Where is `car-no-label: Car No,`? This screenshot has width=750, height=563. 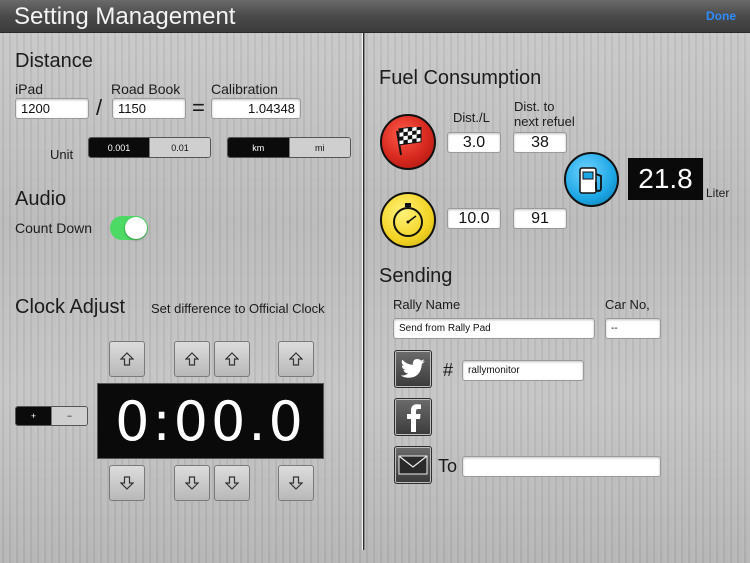
car-no-label: Car No, is located at coordinates (627, 304).